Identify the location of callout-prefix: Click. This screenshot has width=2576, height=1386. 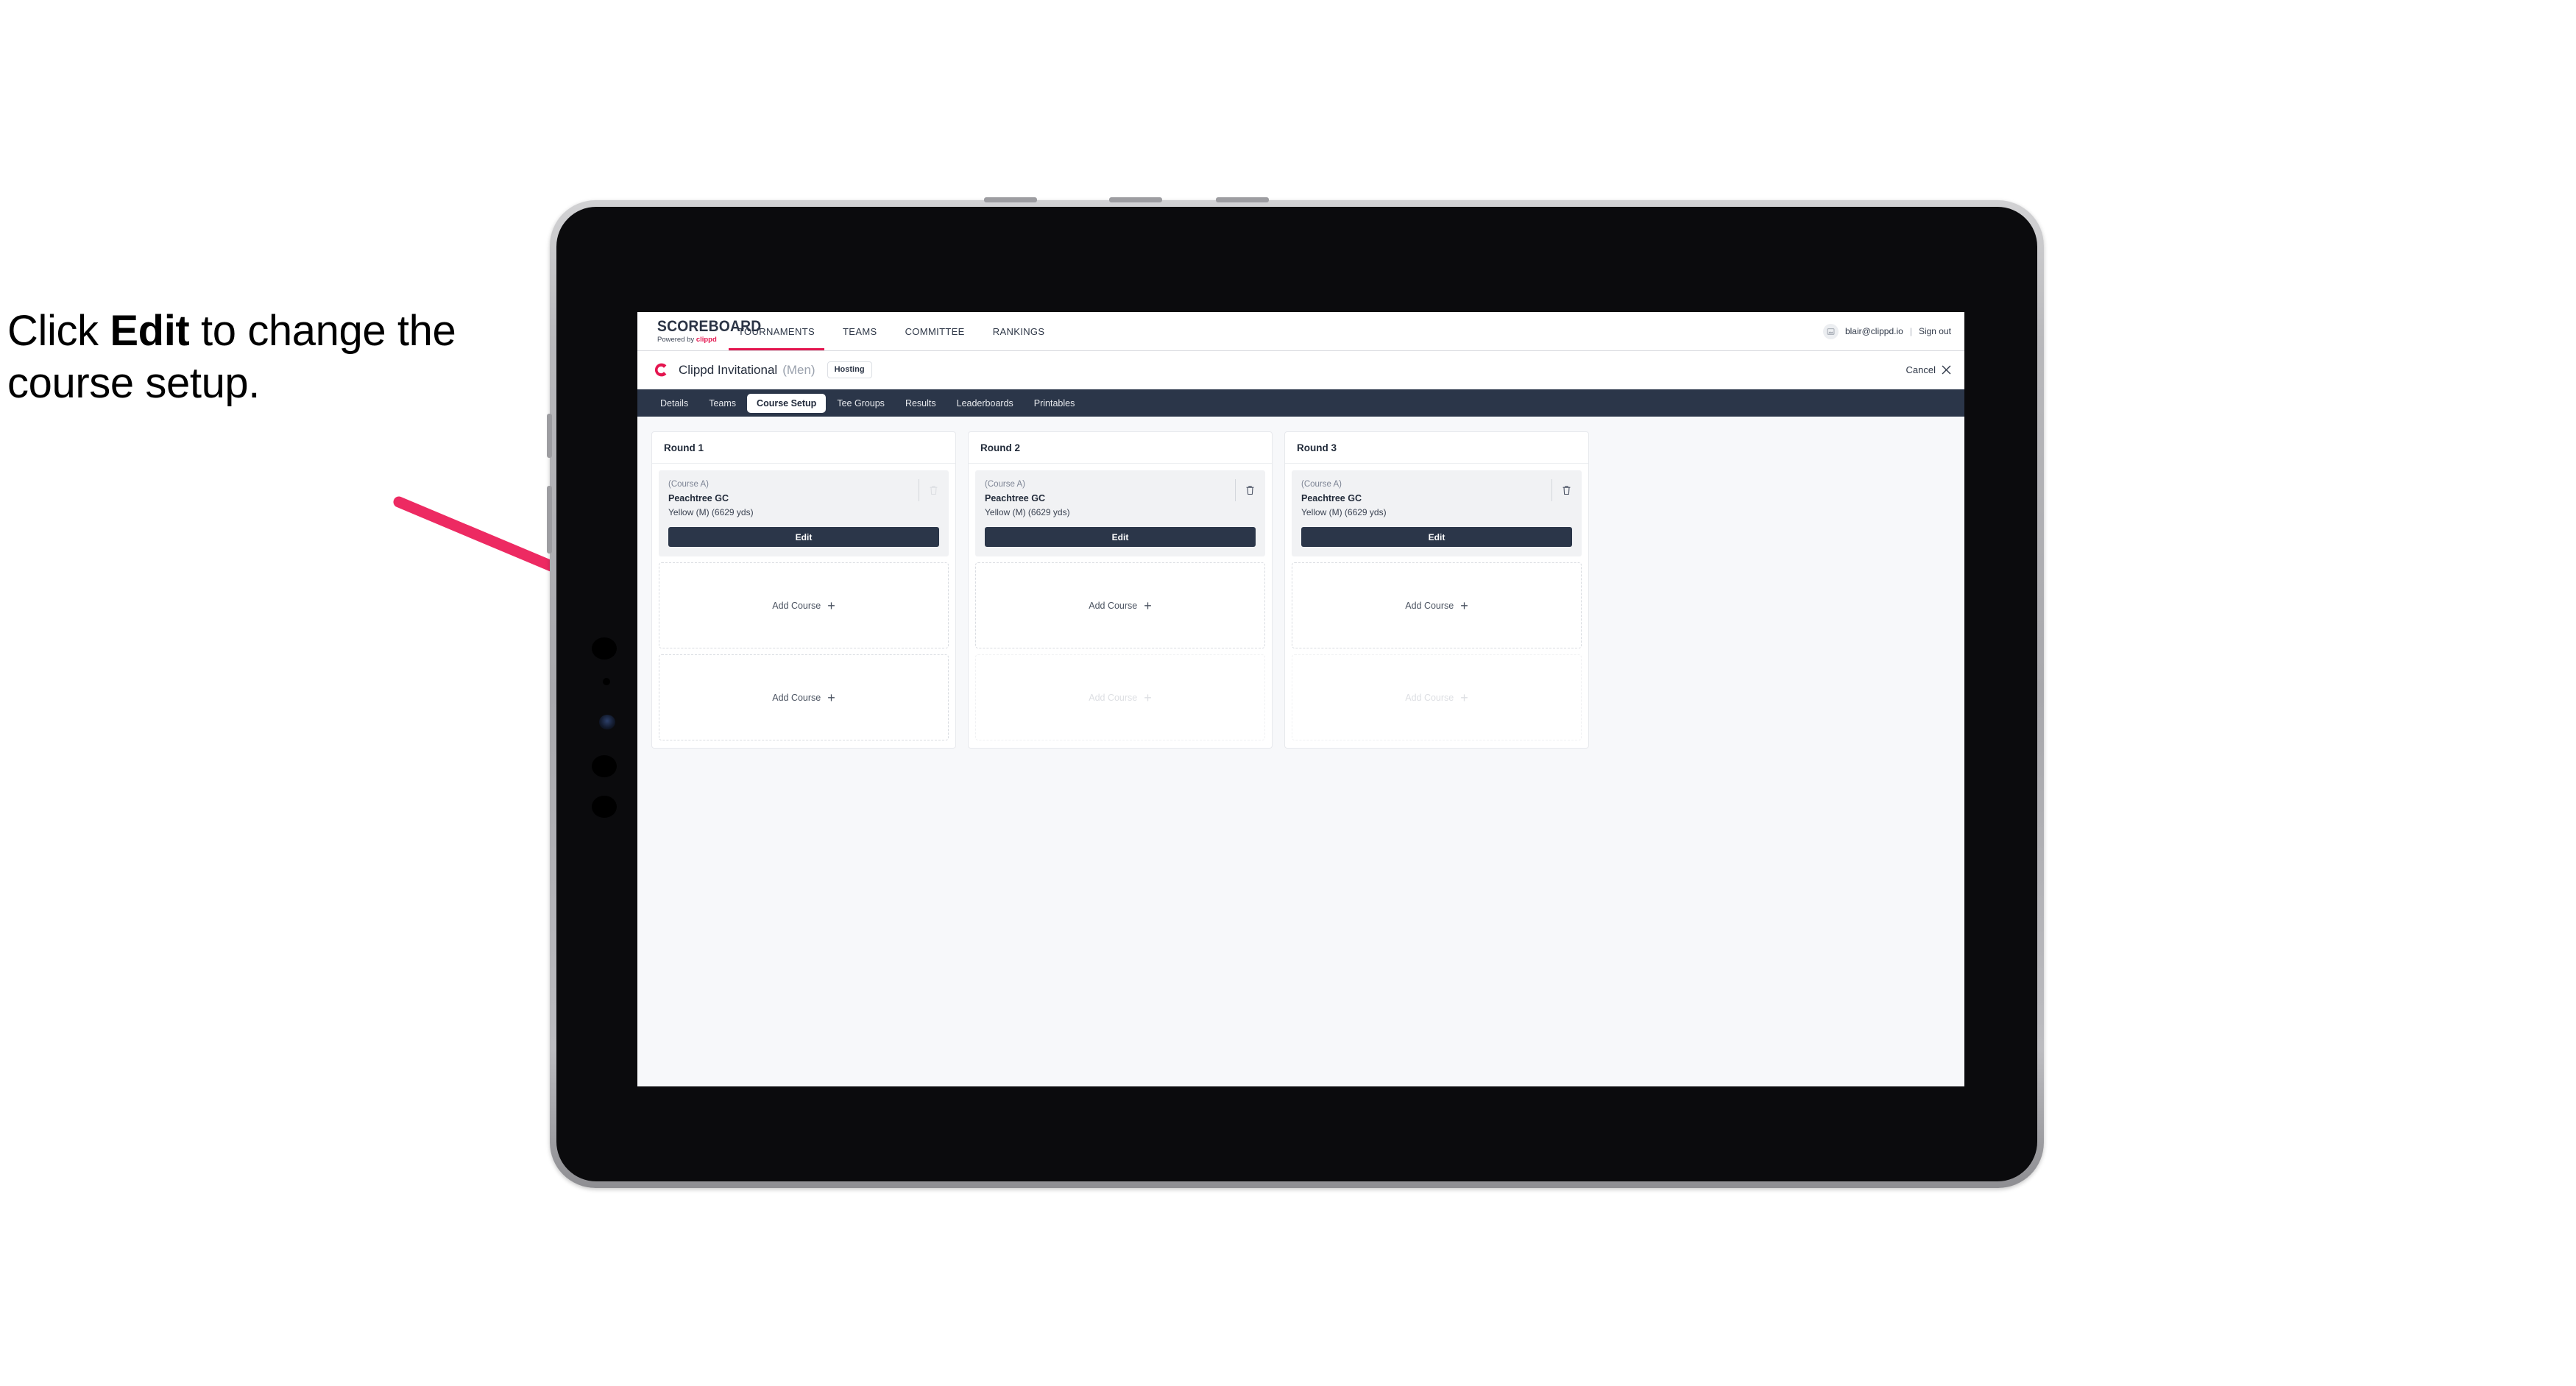
(59, 331).